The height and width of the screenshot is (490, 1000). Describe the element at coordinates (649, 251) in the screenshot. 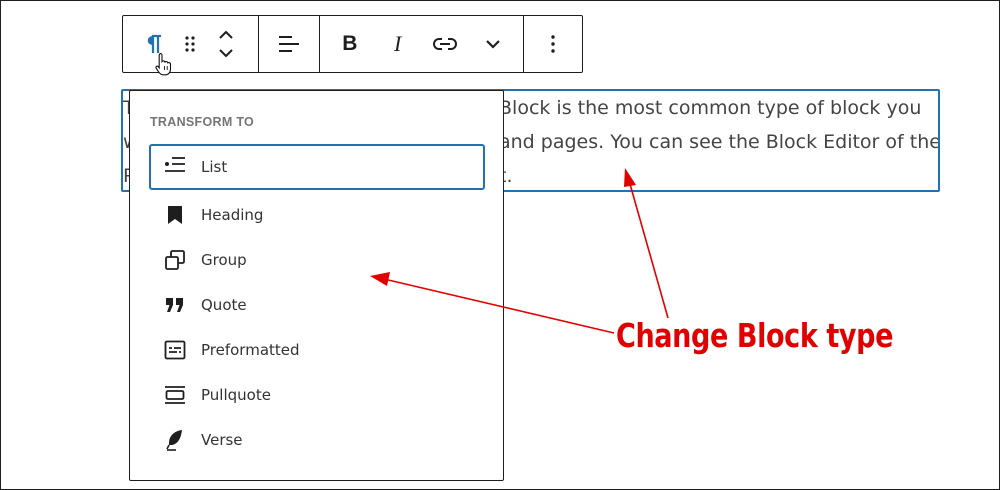

I see `arrow-to-toolbar` at that location.